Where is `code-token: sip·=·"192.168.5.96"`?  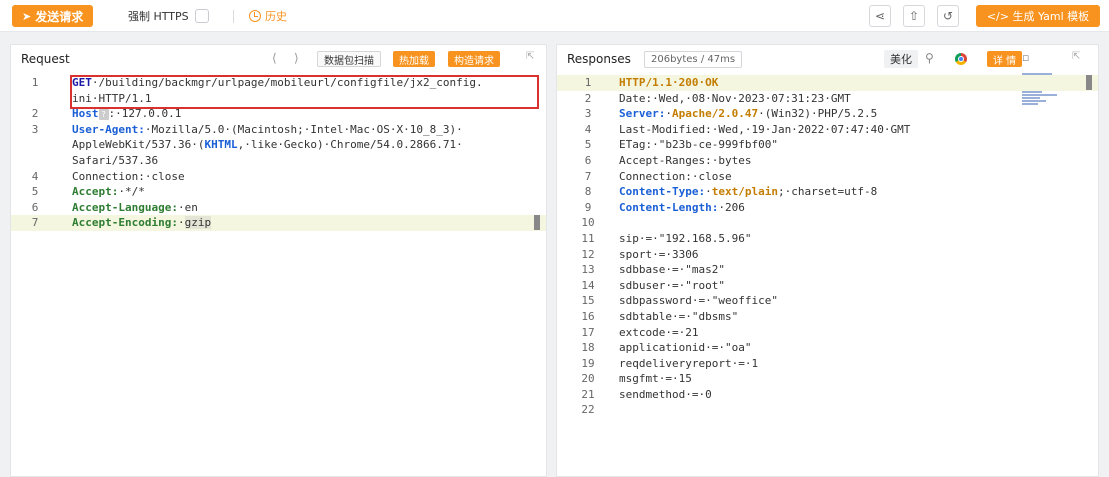
code-token: sip·=·"192.168.5.96" is located at coordinates (685, 238).